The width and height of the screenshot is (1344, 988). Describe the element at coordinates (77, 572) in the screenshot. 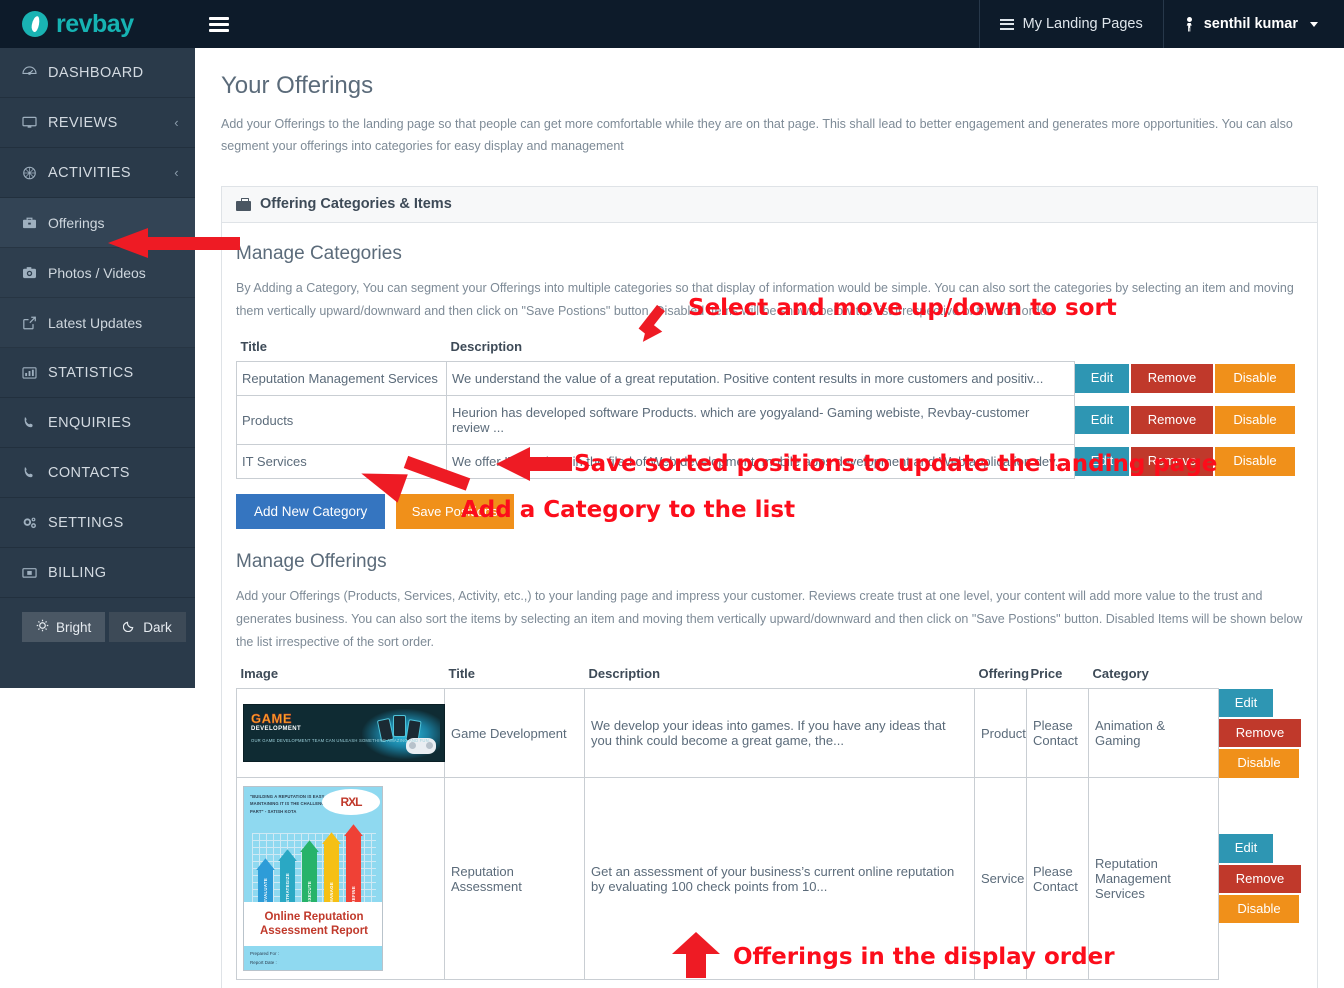

I see `sidebar-label: BILLING` at that location.